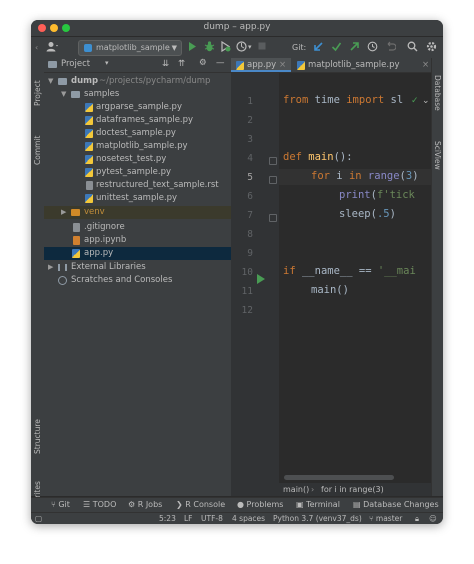  What do you see at coordinates (396, 504) in the screenshot?
I see `database-changes-tool-button: ▤ Database Changes` at bounding box center [396, 504].